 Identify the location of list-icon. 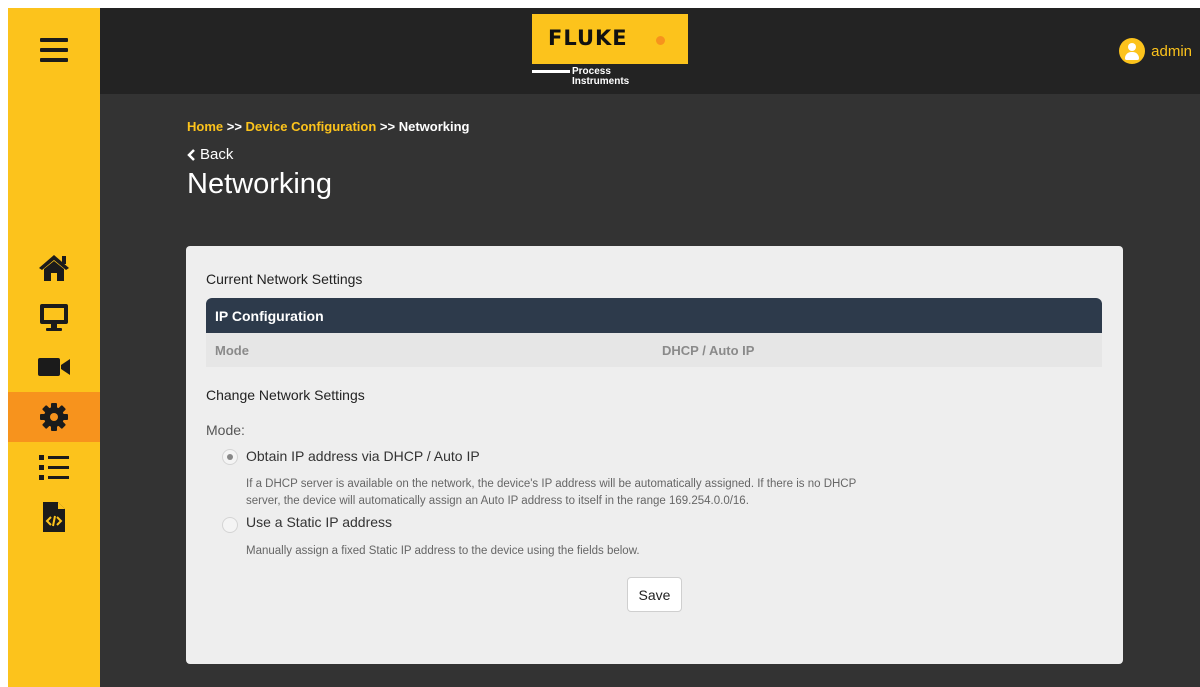
(54, 467).